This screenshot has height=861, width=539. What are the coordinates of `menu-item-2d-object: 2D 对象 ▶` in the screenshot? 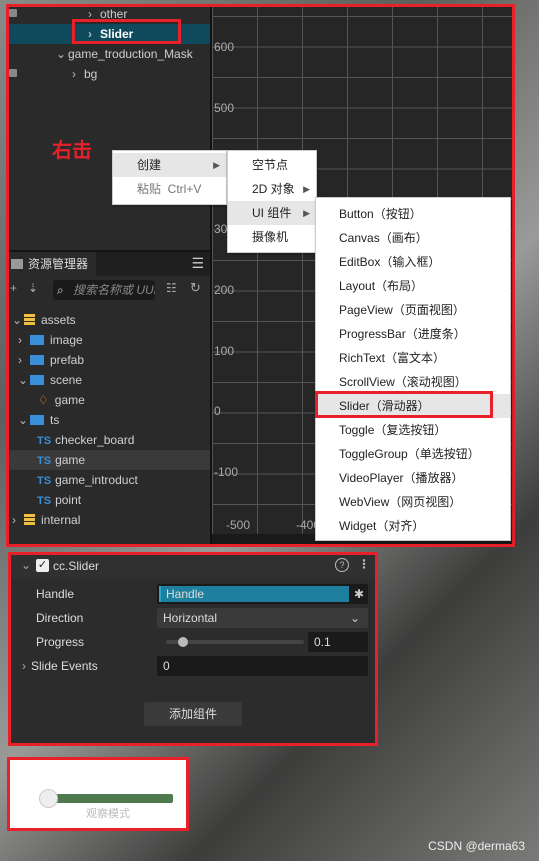 It's located at (272, 189).